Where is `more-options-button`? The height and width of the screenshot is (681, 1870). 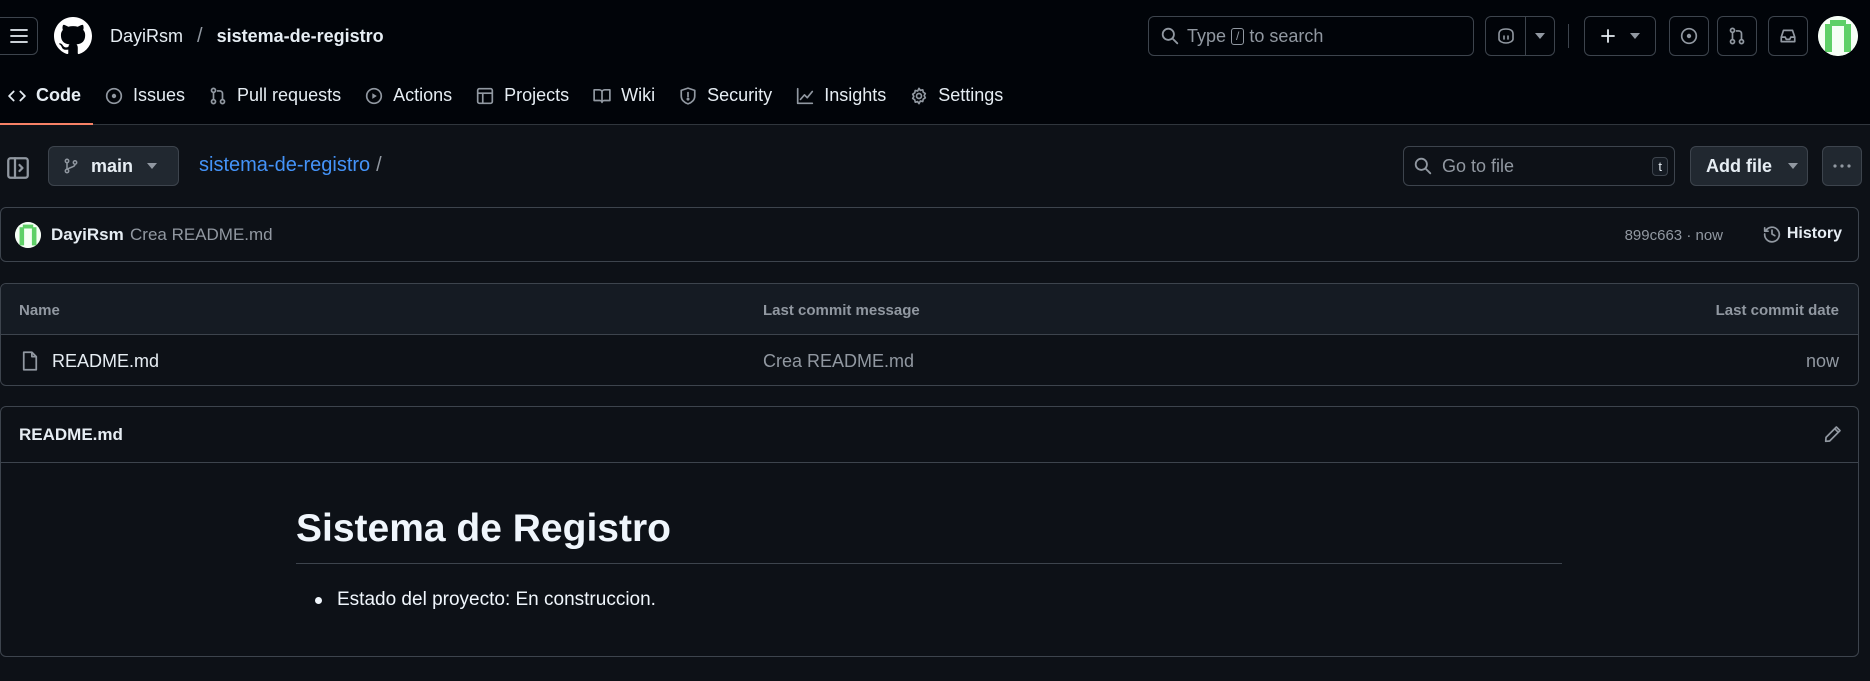
more-options-button is located at coordinates (1842, 166).